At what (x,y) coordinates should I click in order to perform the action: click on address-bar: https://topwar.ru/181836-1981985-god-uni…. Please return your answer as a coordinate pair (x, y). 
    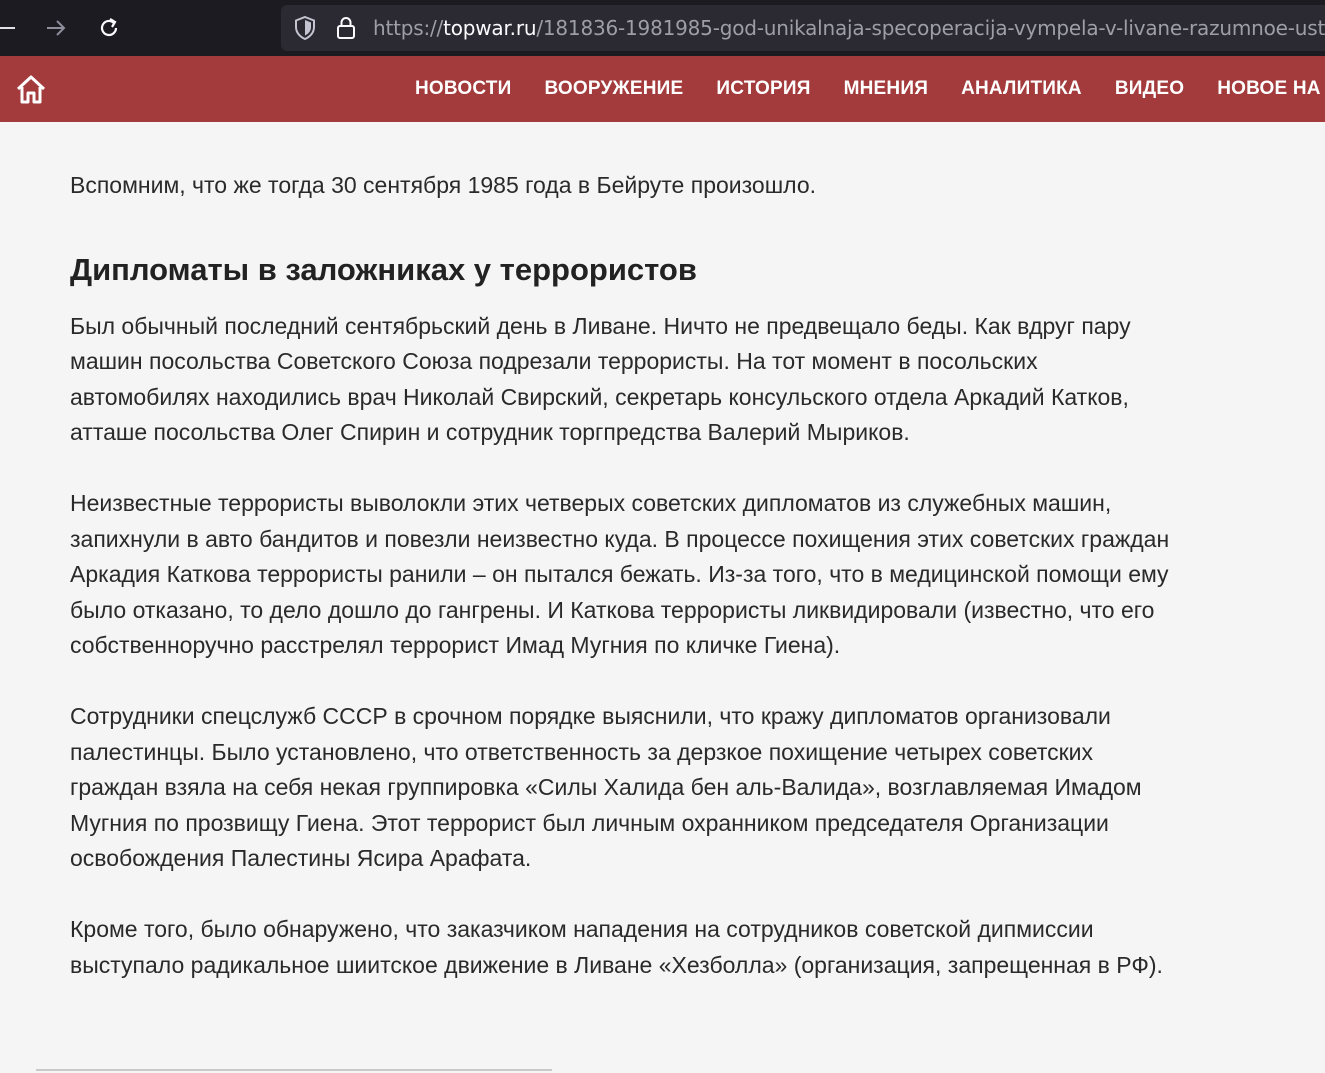
    Looking at the image, I should click on (803, 28).